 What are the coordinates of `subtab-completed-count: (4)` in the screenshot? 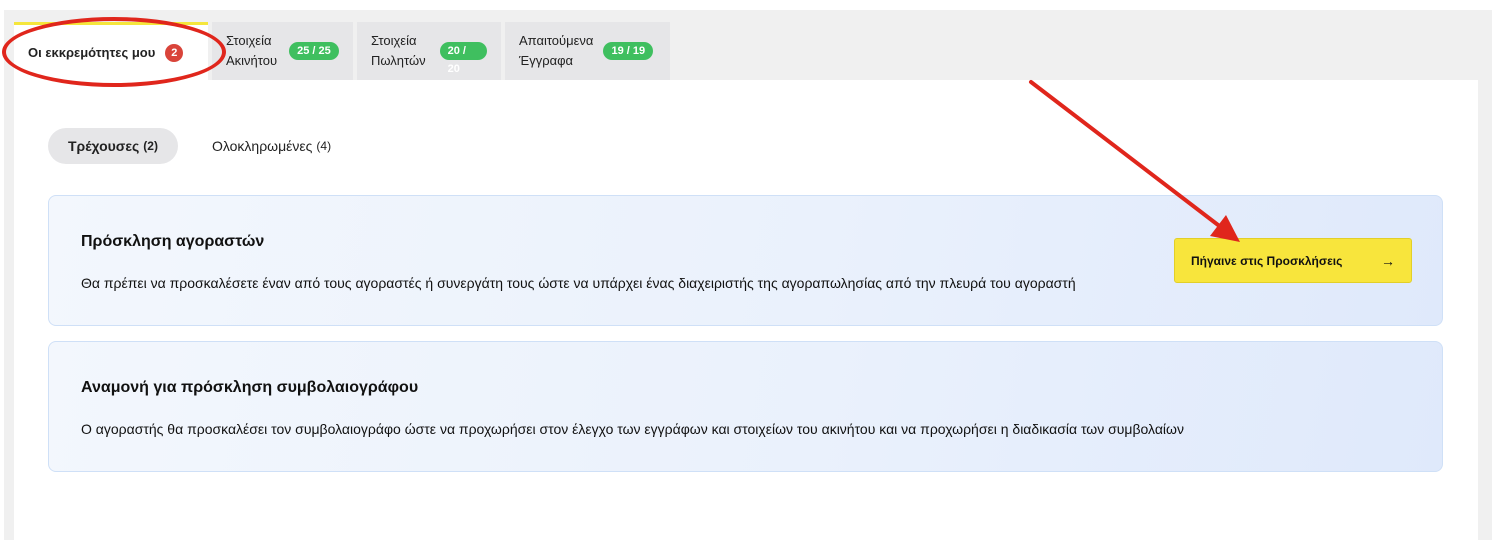 It's located at (324, 146).